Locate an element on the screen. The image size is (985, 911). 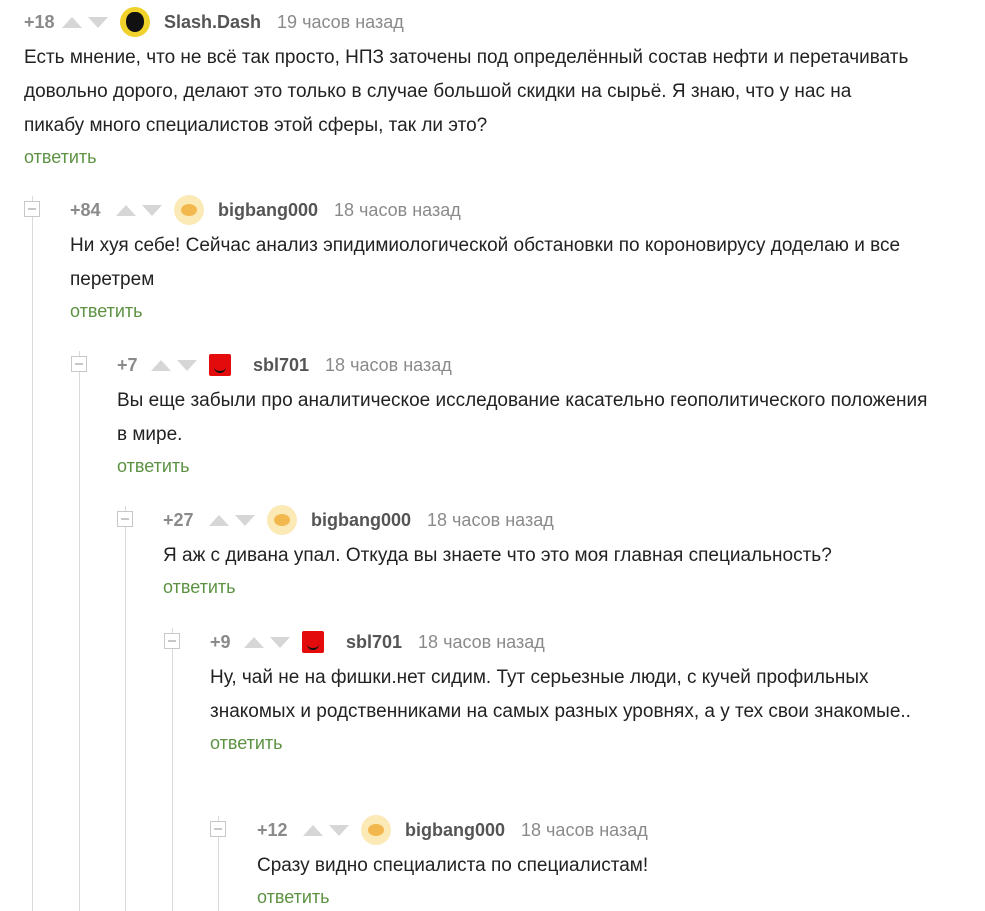
comment-rating: +9 is located at coordinates (220, 641).